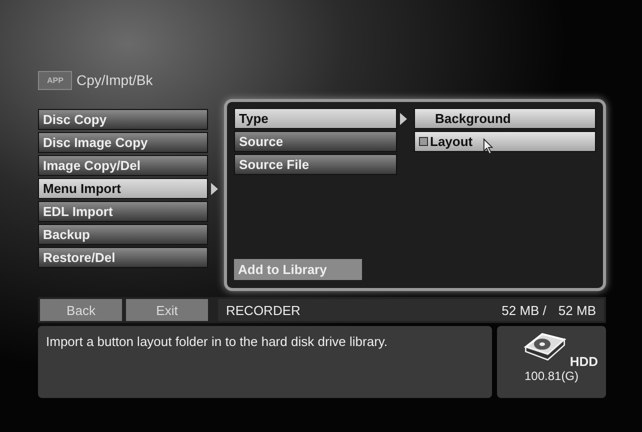  Describe the element at coordinates (315, 164) in the screenshot. I see `submenu-item: Source File` at that location.